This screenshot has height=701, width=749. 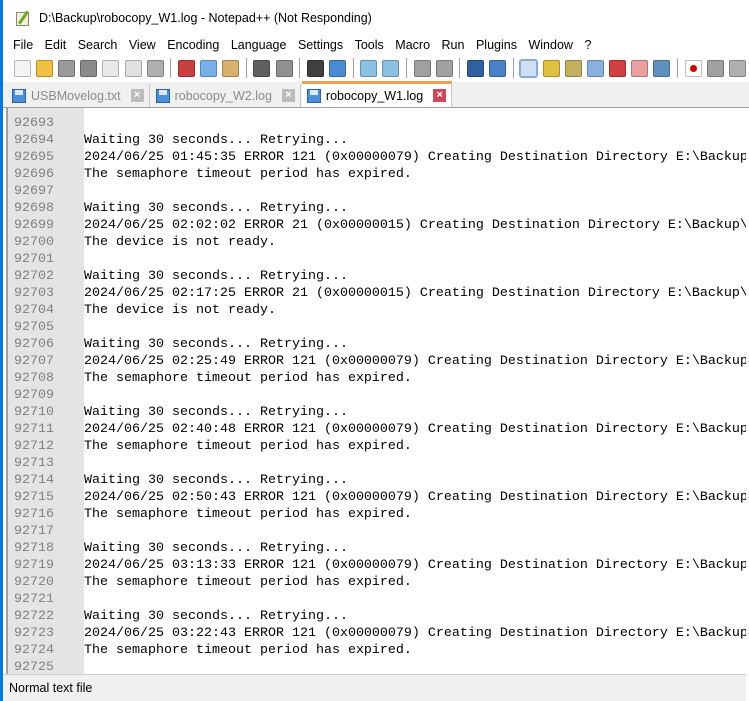 I want to click on show-all-chars-icon, so click(x=498, y=68).